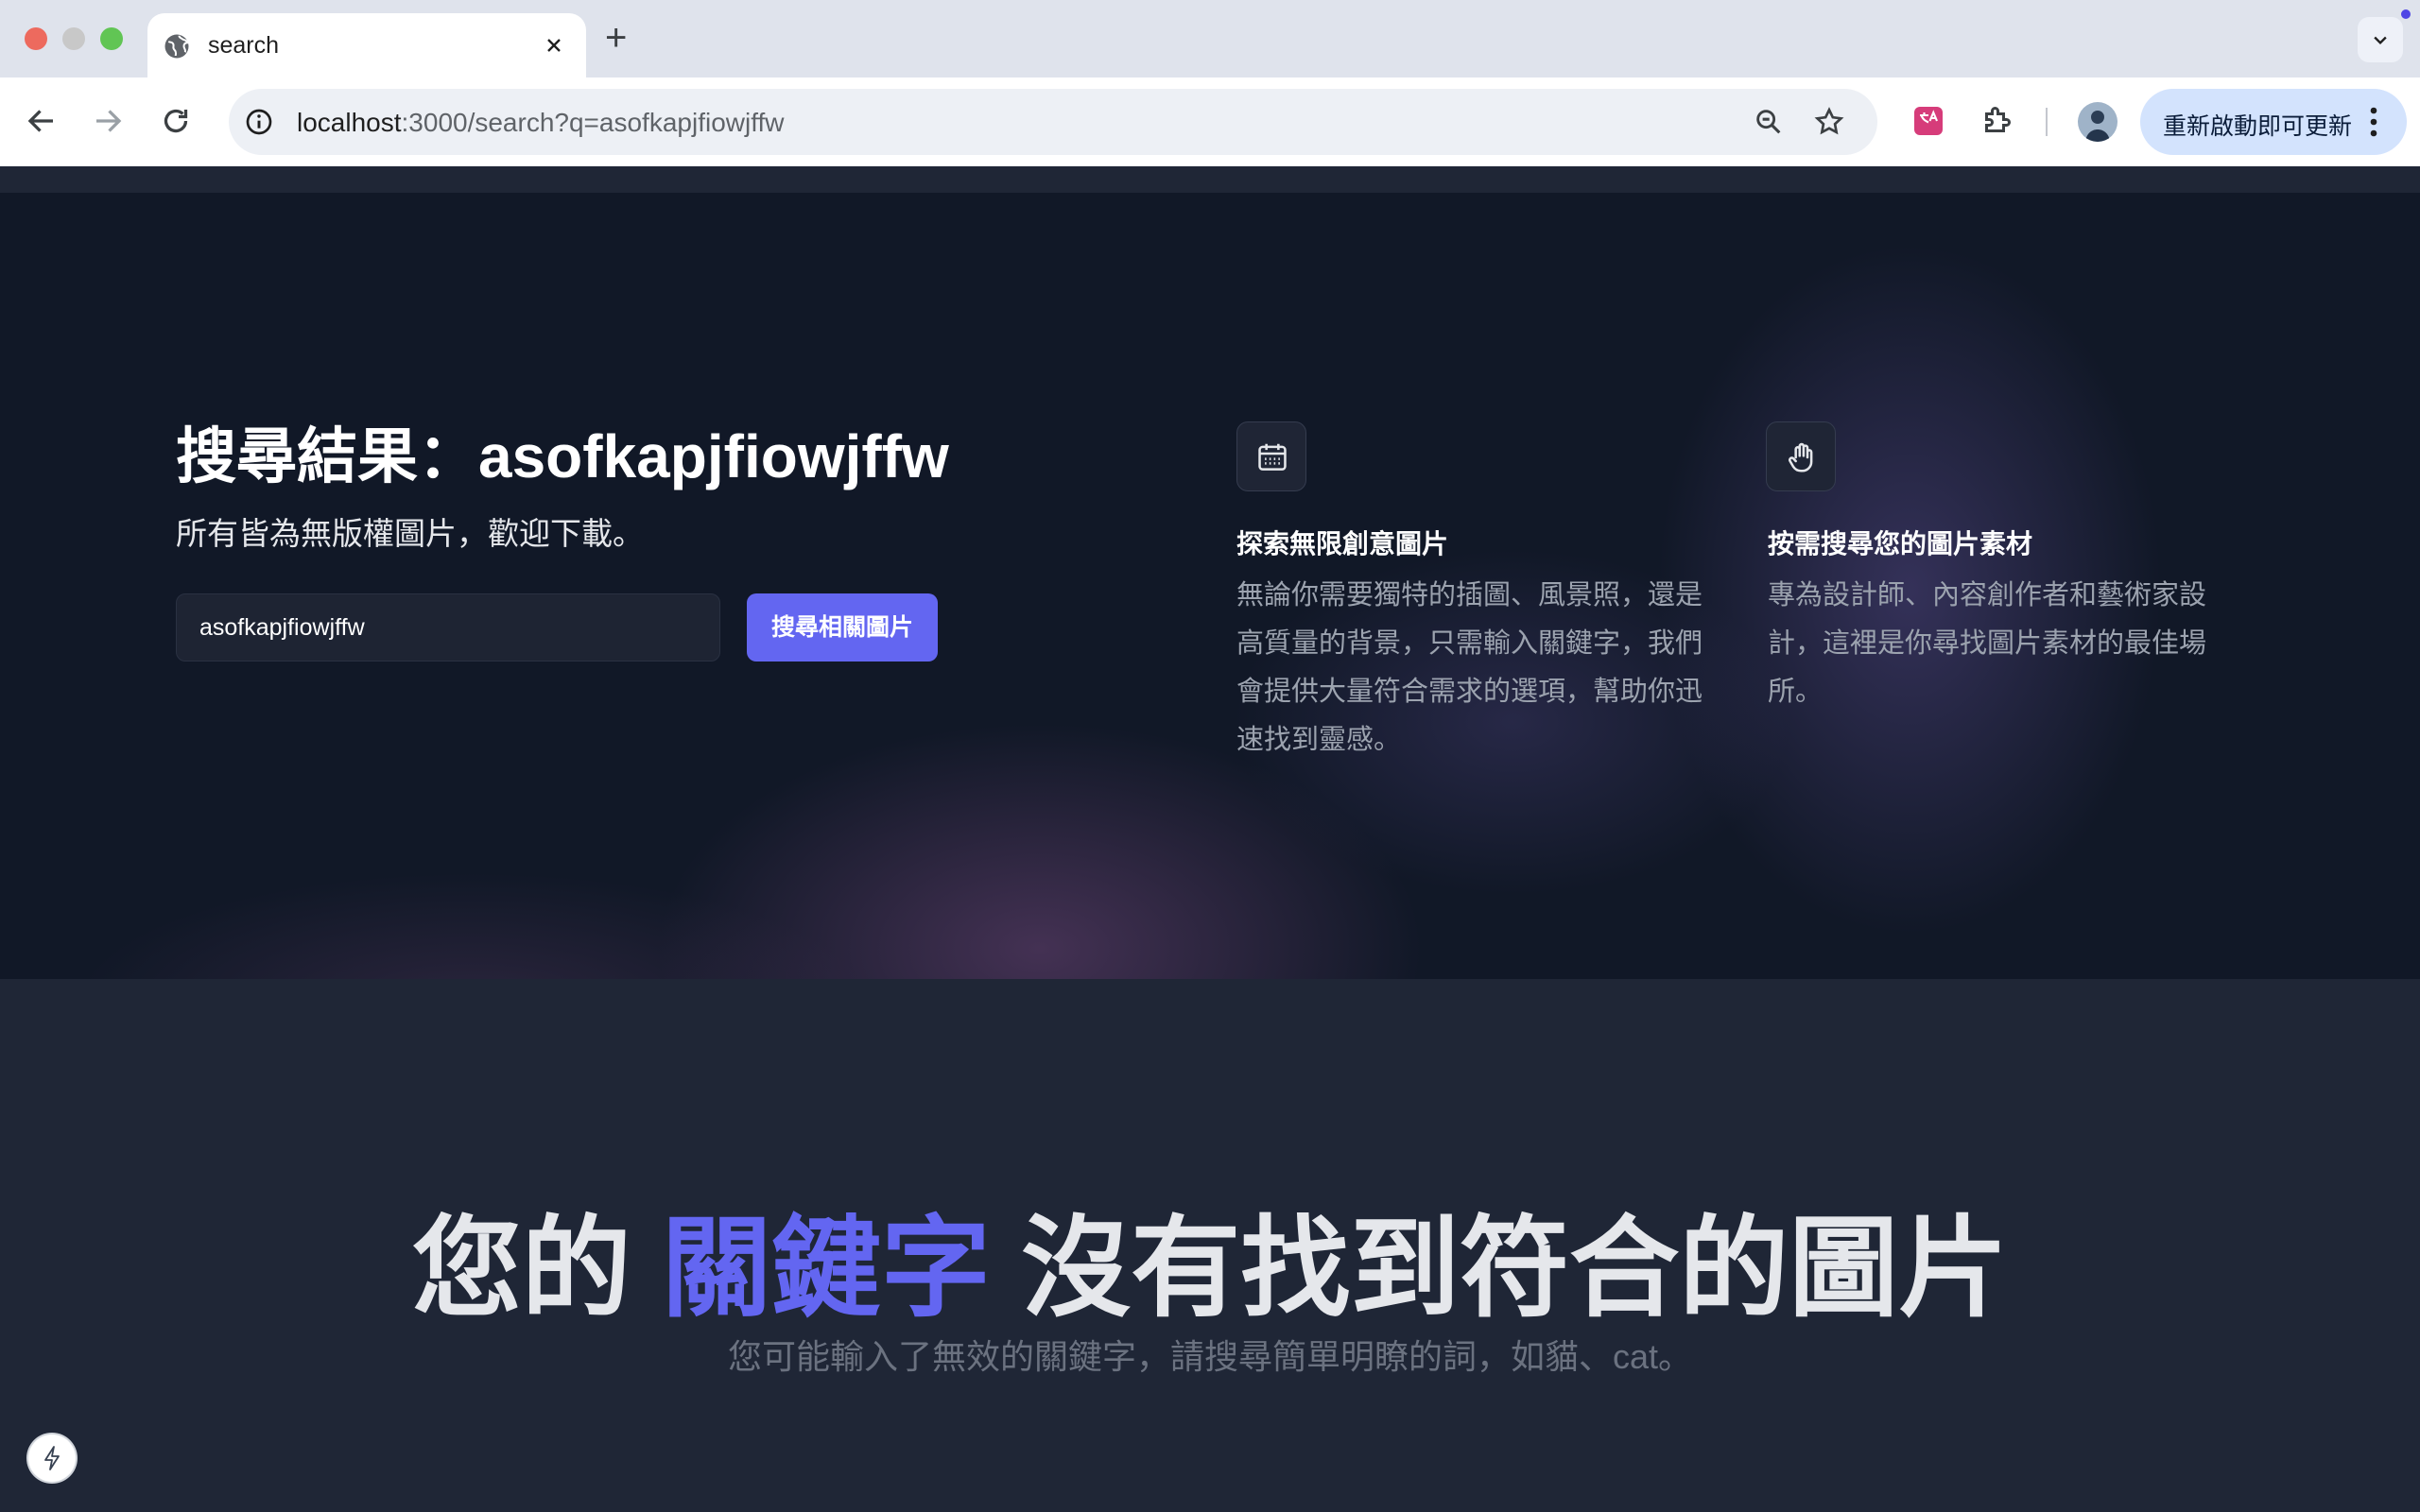 This screenshot has width=2420, height=1512. What do you see at coordinates (1996, 121) in the screenshot?
I see `extensions-puzzle-icon` at bounding box center [1996, 121].